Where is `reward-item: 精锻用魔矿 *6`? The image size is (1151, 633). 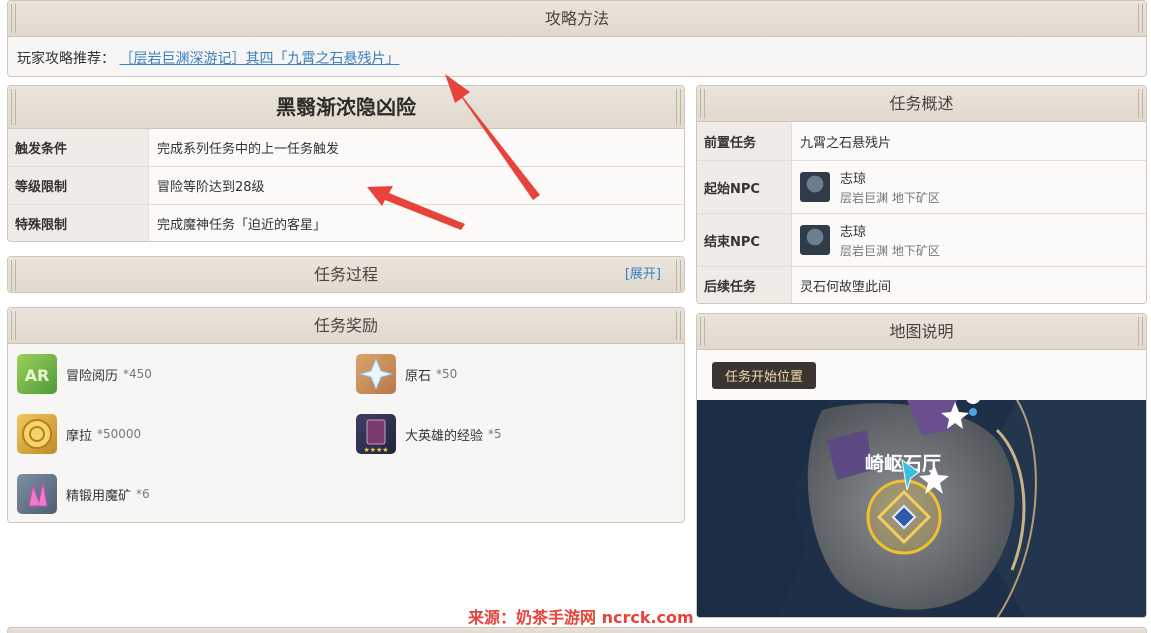
reward-item: 精锻用魔矿 *6 is located at coordinates (83, 494).